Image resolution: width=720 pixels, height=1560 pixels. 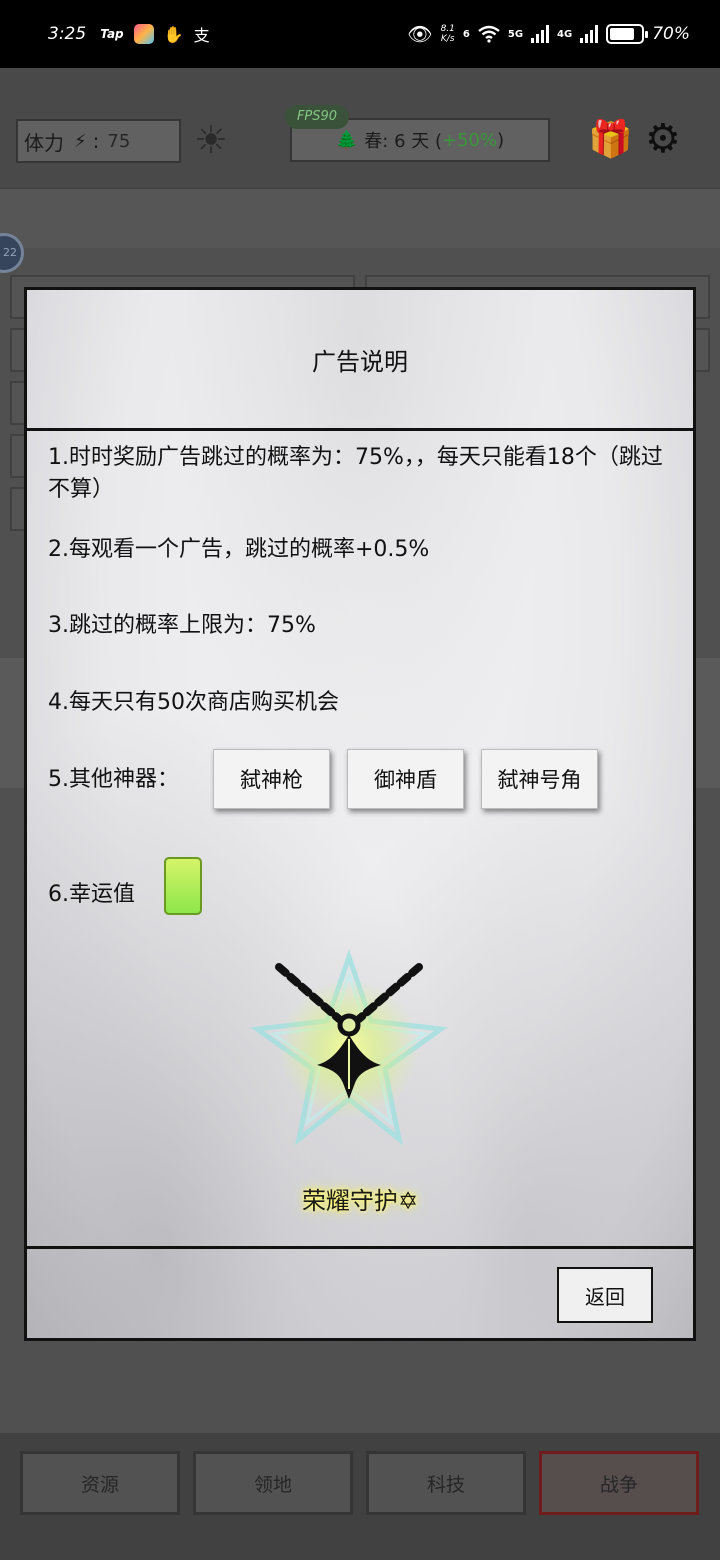 What do you see at coordinates (271, 779) in the screenshot?
I see `artifact-spear-button: 弑神枪` at bounding box center [271, 779].